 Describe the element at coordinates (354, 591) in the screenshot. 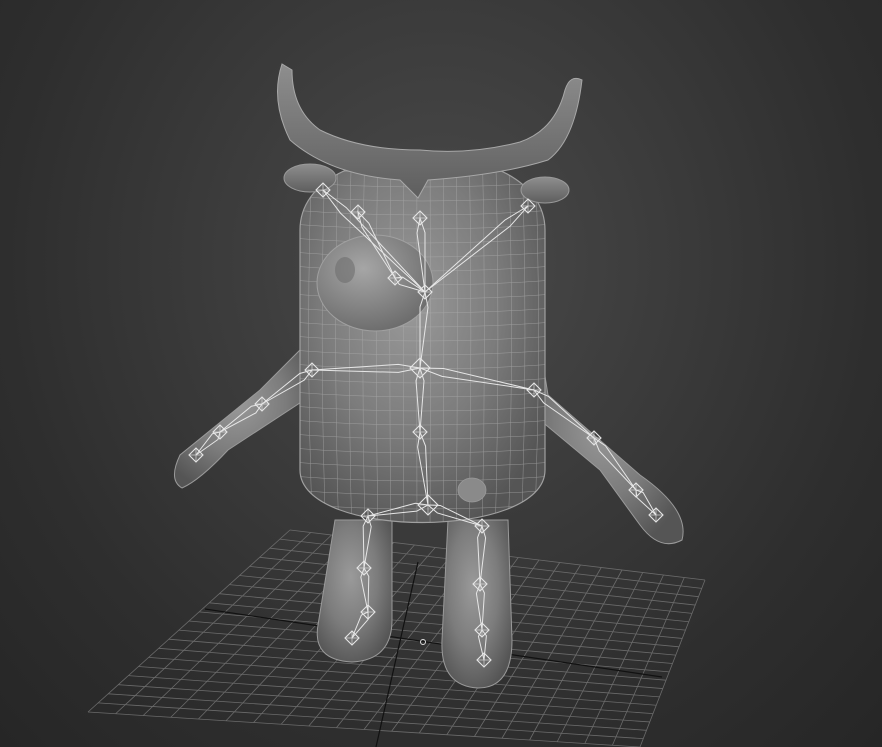

I see `left-leg-mesh` at that location.